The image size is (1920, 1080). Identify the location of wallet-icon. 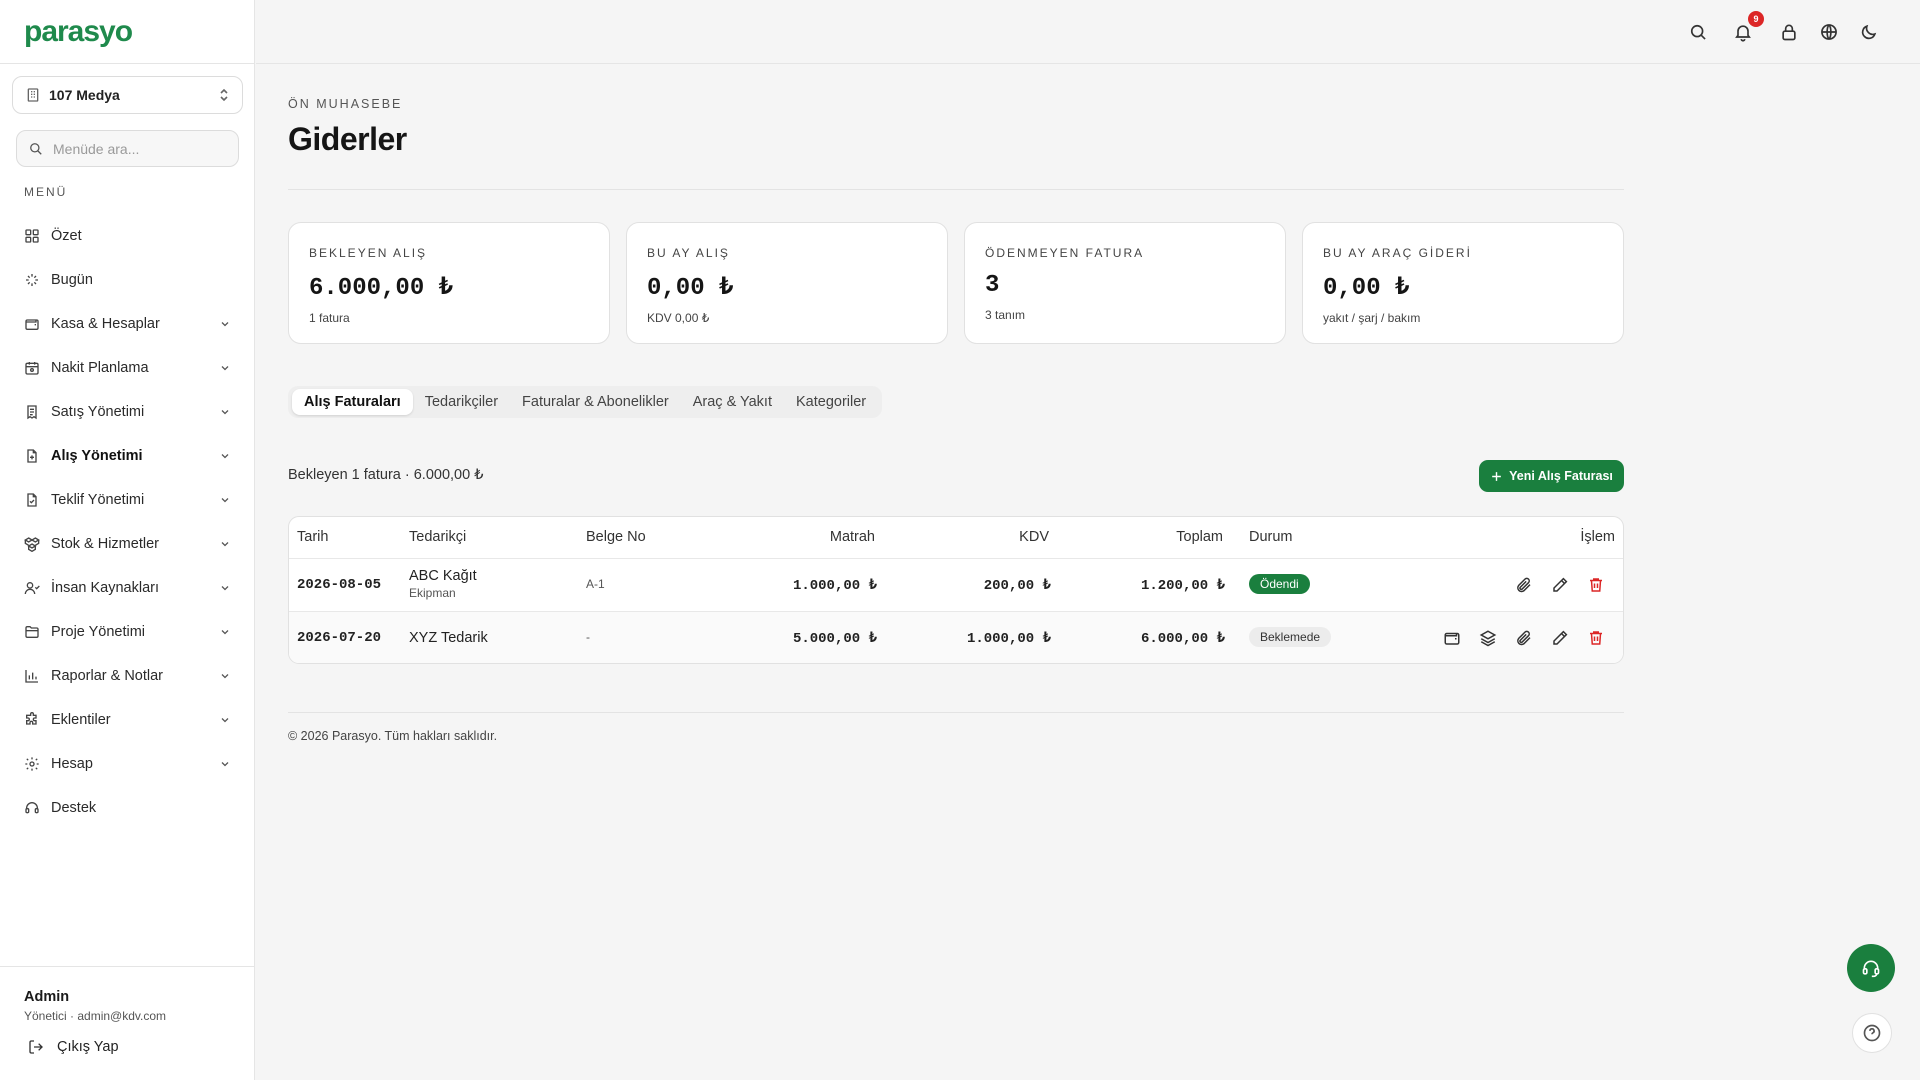
(1452, 638).